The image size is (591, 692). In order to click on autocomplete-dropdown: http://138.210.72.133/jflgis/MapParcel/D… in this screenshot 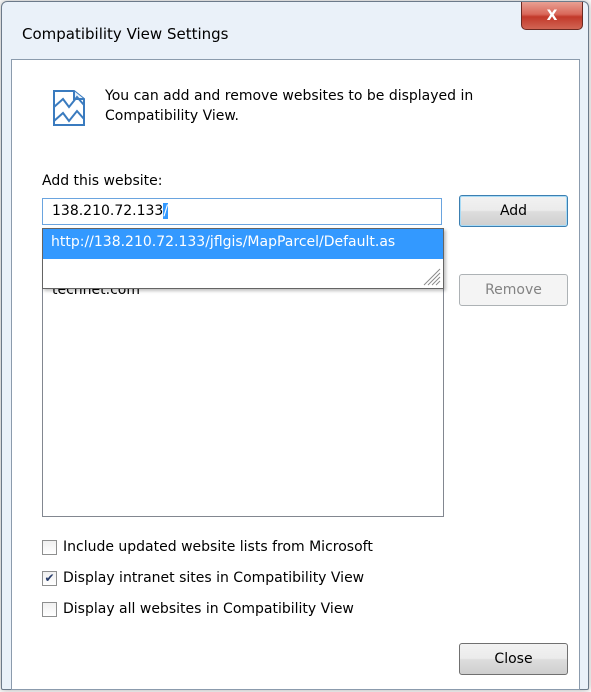, I will do `click(243, 258)`.